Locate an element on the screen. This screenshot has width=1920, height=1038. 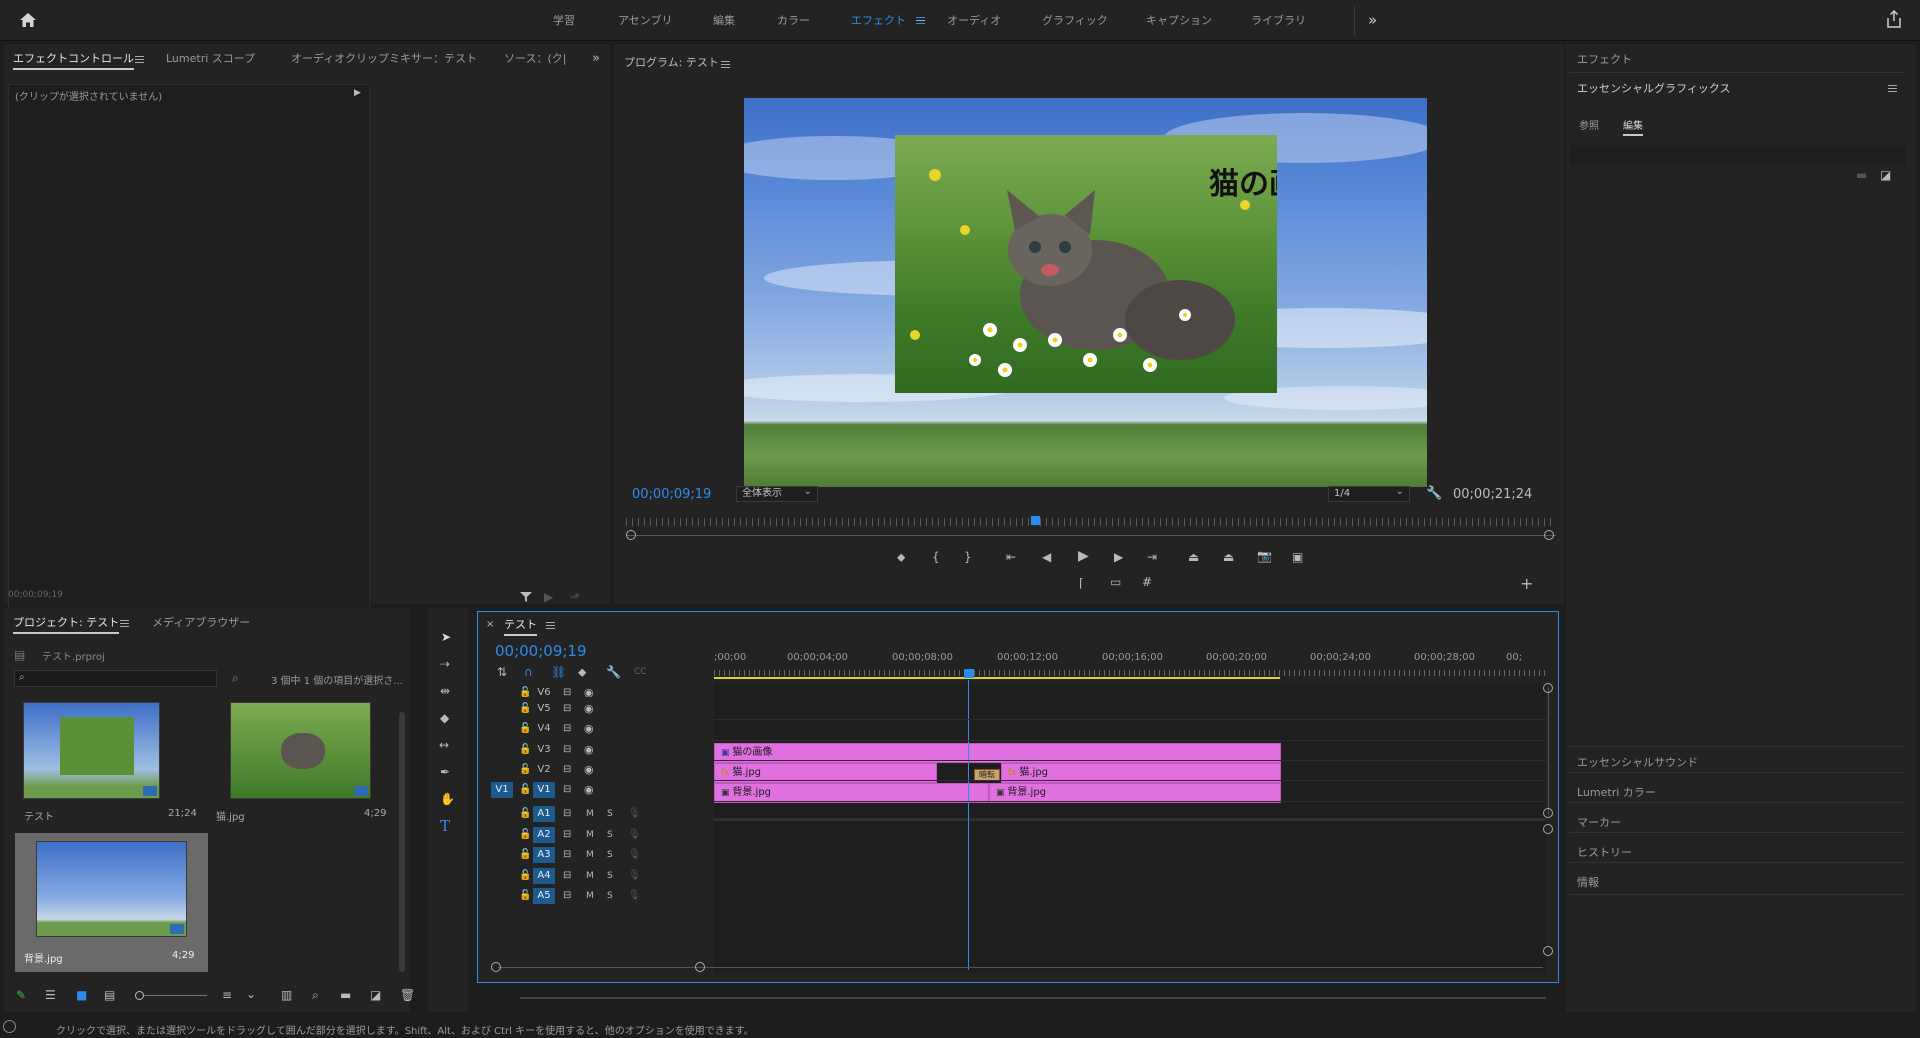
clip-bg-a: ▣ 背景.jpg is located at coordinates (851, 793).